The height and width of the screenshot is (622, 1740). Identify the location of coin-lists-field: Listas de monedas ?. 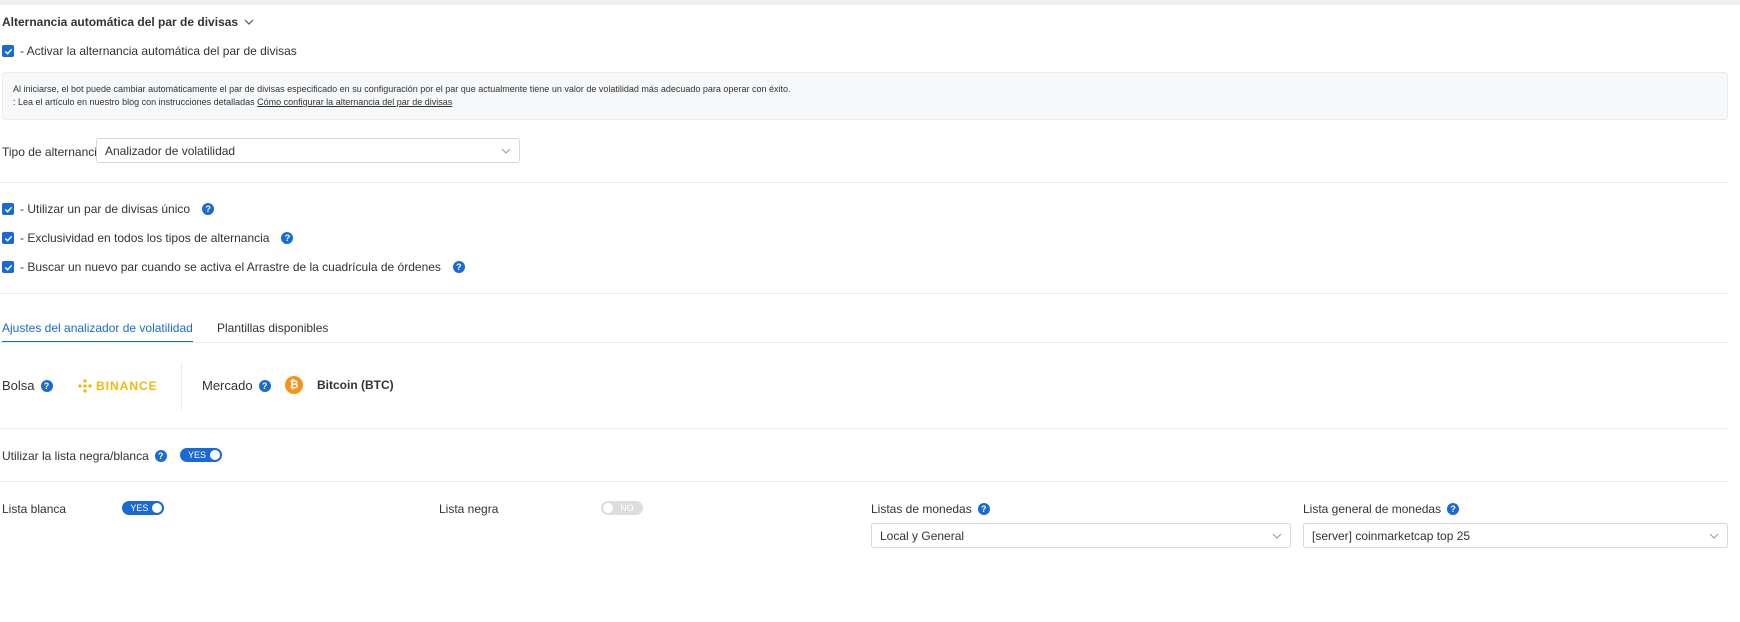
(930, 509).